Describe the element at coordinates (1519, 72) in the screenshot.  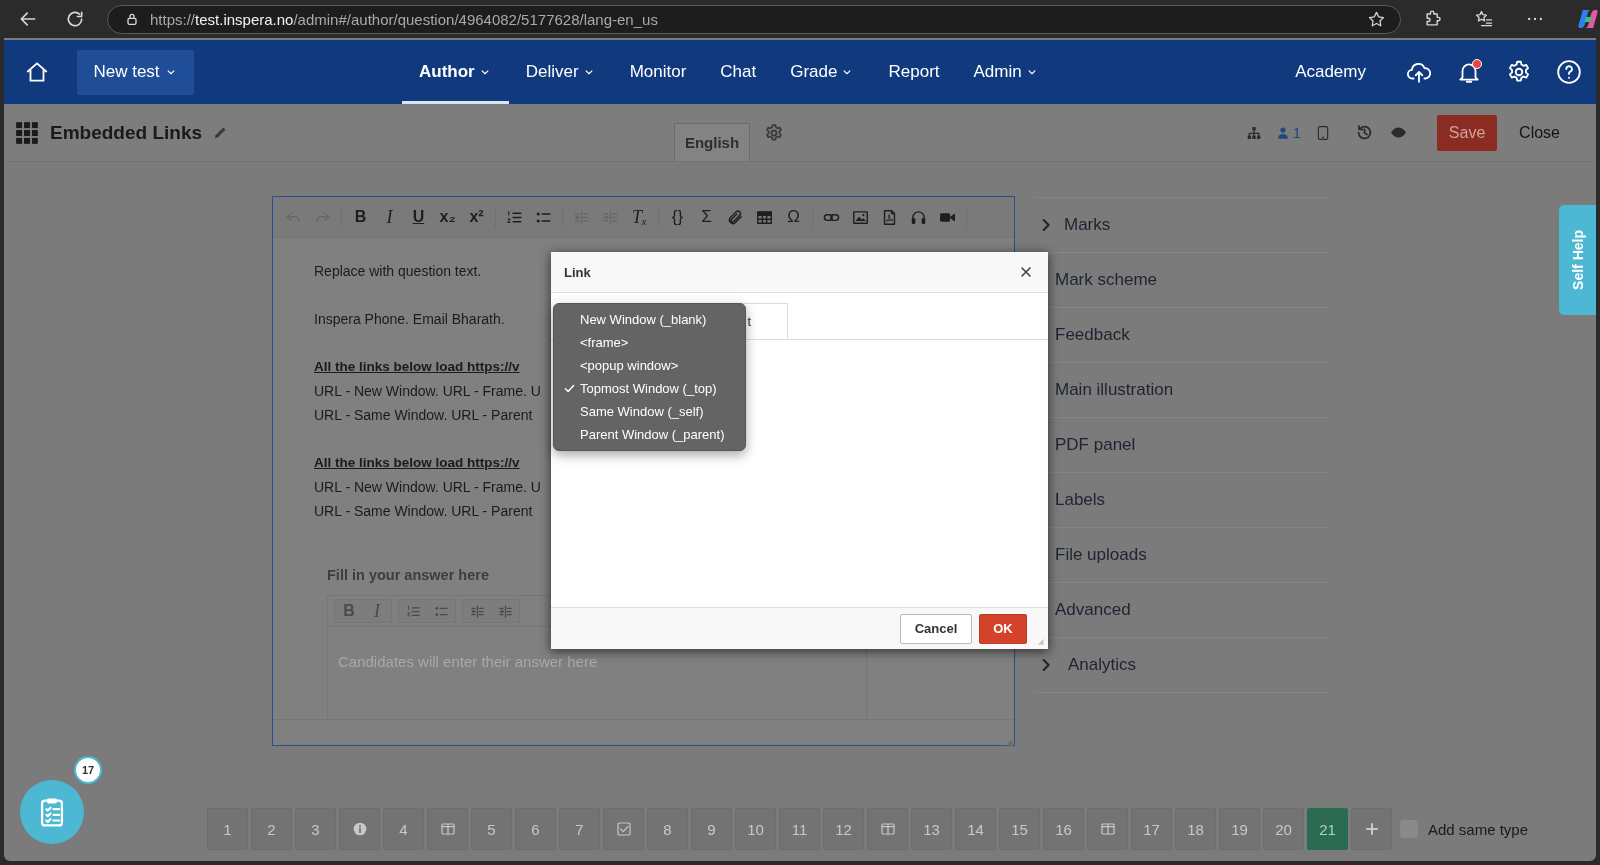
I see `settings-icon` at that location.